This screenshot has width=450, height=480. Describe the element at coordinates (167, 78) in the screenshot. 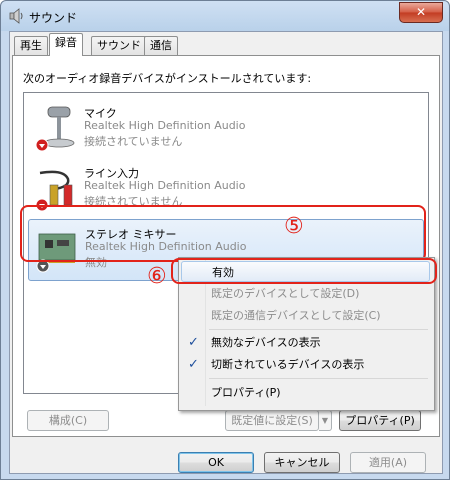

I see `panel-description: 次のオーディオ録音デバイスがインストールされています:` at that location.